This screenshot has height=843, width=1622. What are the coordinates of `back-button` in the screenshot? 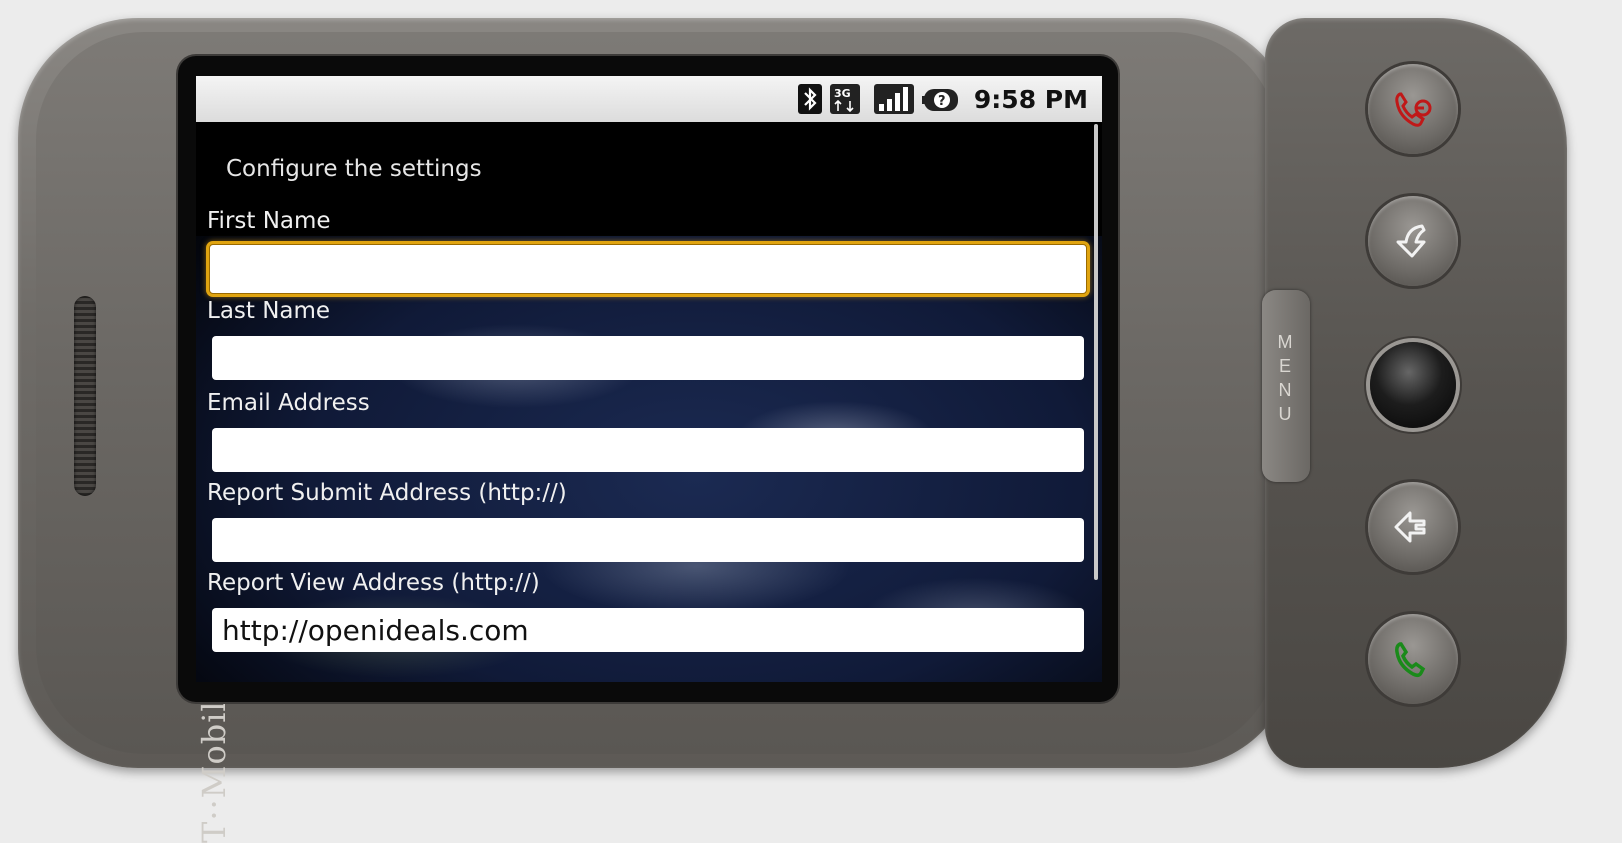 It's located at (1413, 527).